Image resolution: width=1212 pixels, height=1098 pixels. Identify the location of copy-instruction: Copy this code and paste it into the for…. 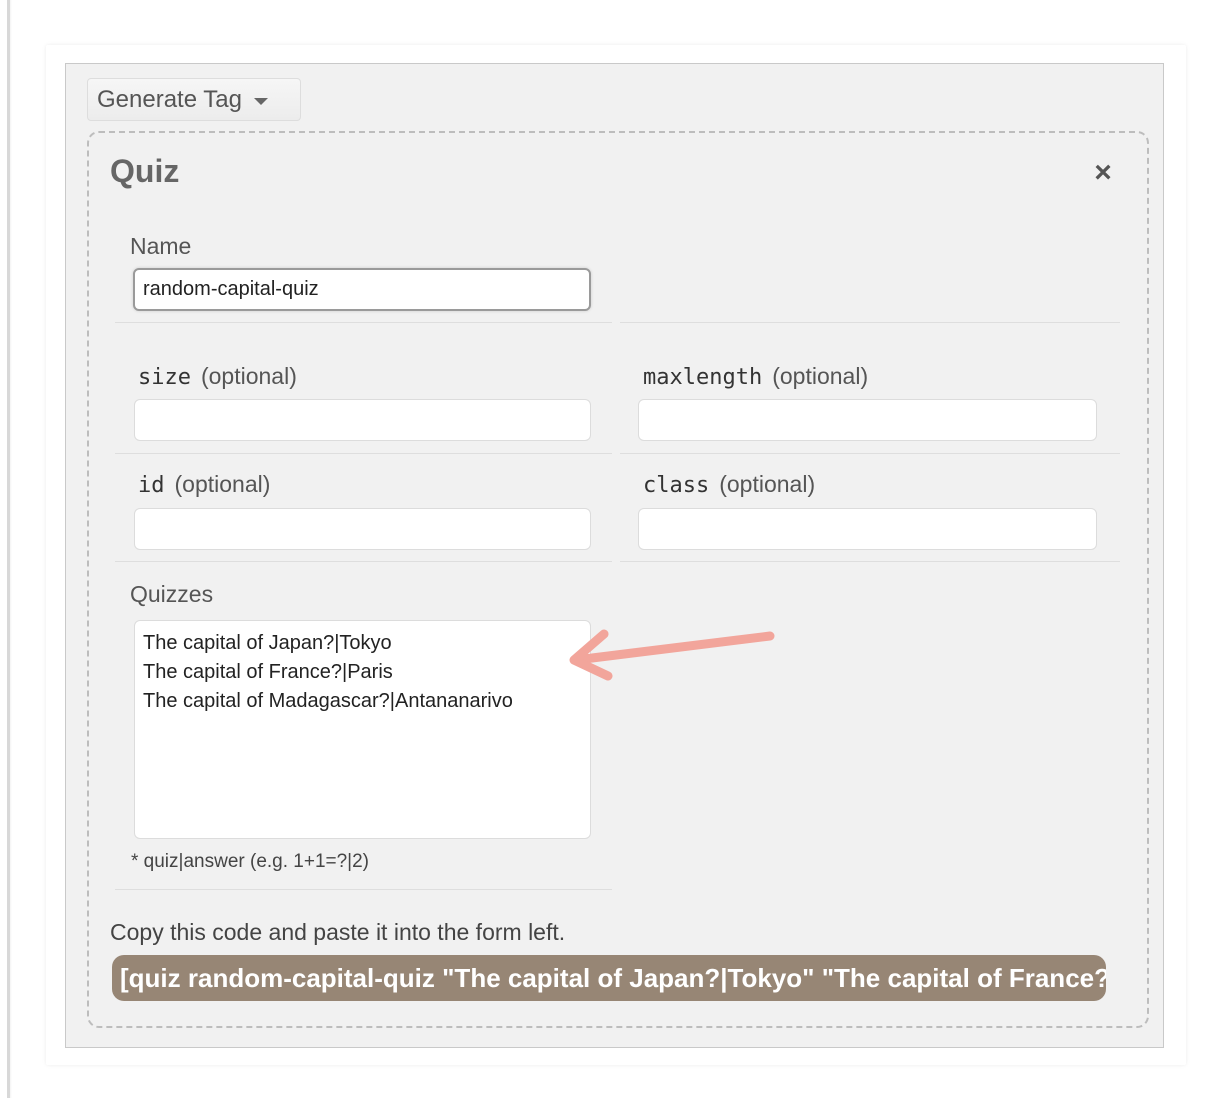
(338, 932).